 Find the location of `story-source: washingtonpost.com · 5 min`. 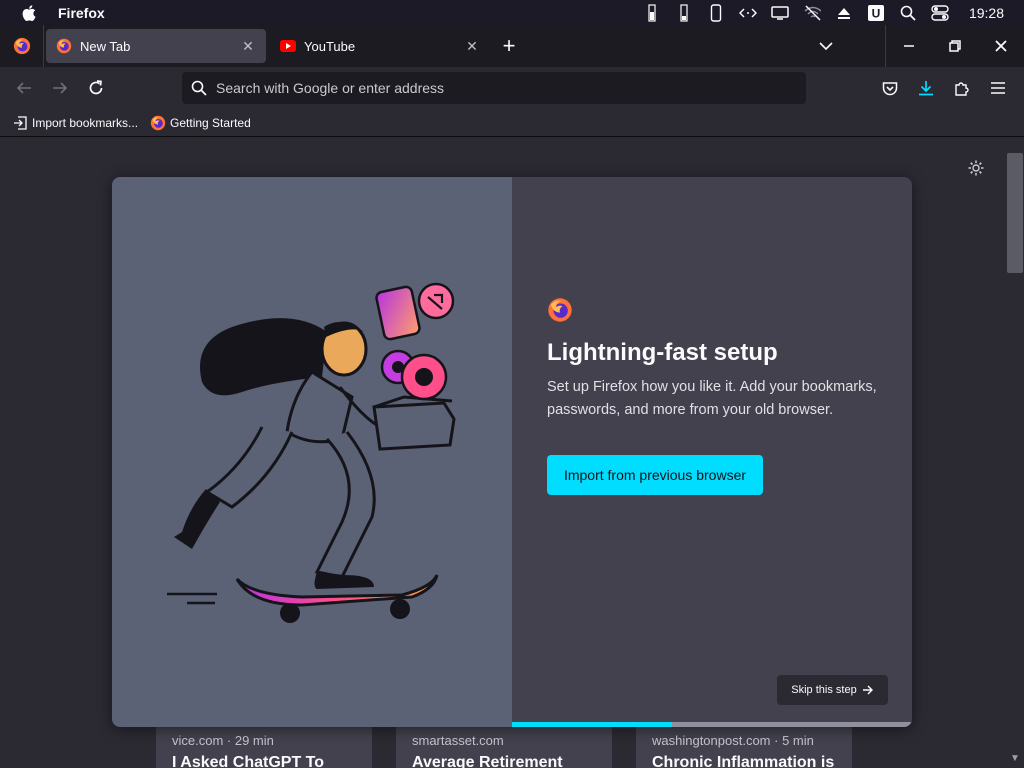

story-source: washingtonpost.com · 5 min is located at coordinates (733, 740).